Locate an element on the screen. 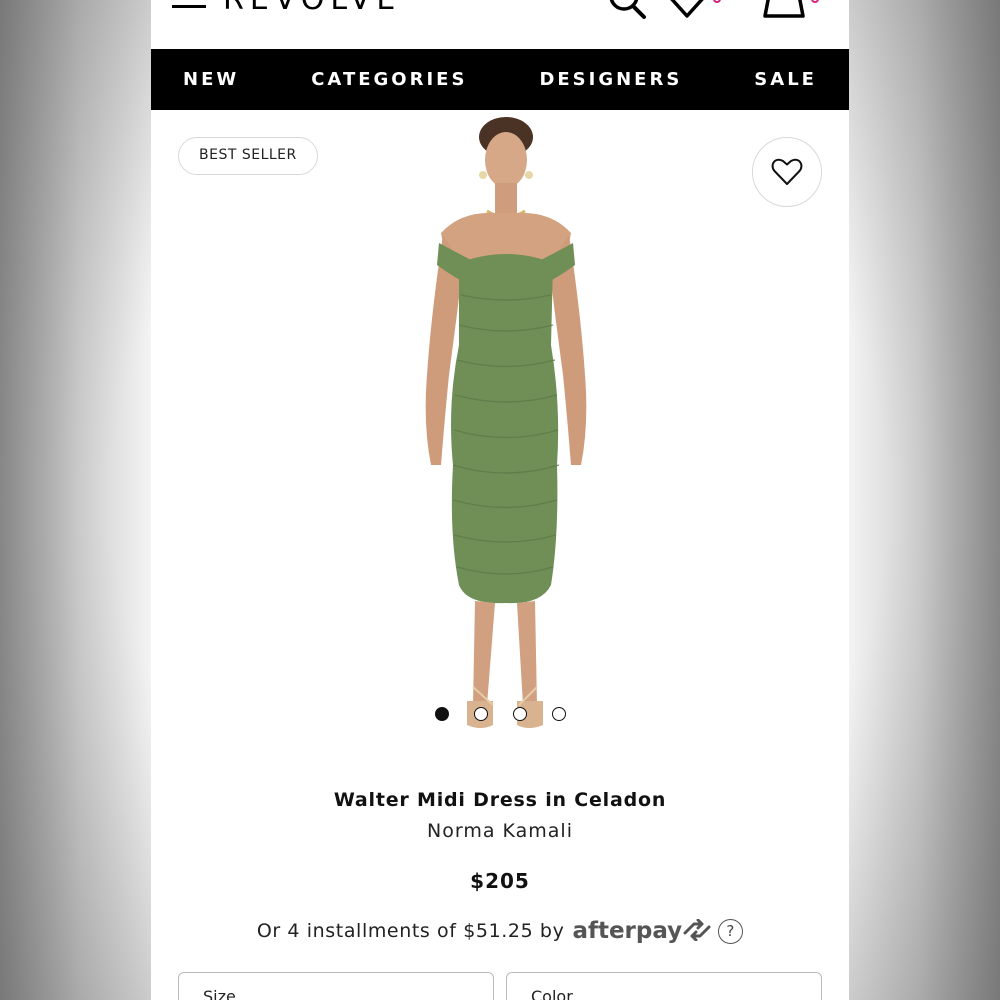 The width and height of the screenshot is (1000, 1000). help-icon: ? is located at coordinates (731, 931).